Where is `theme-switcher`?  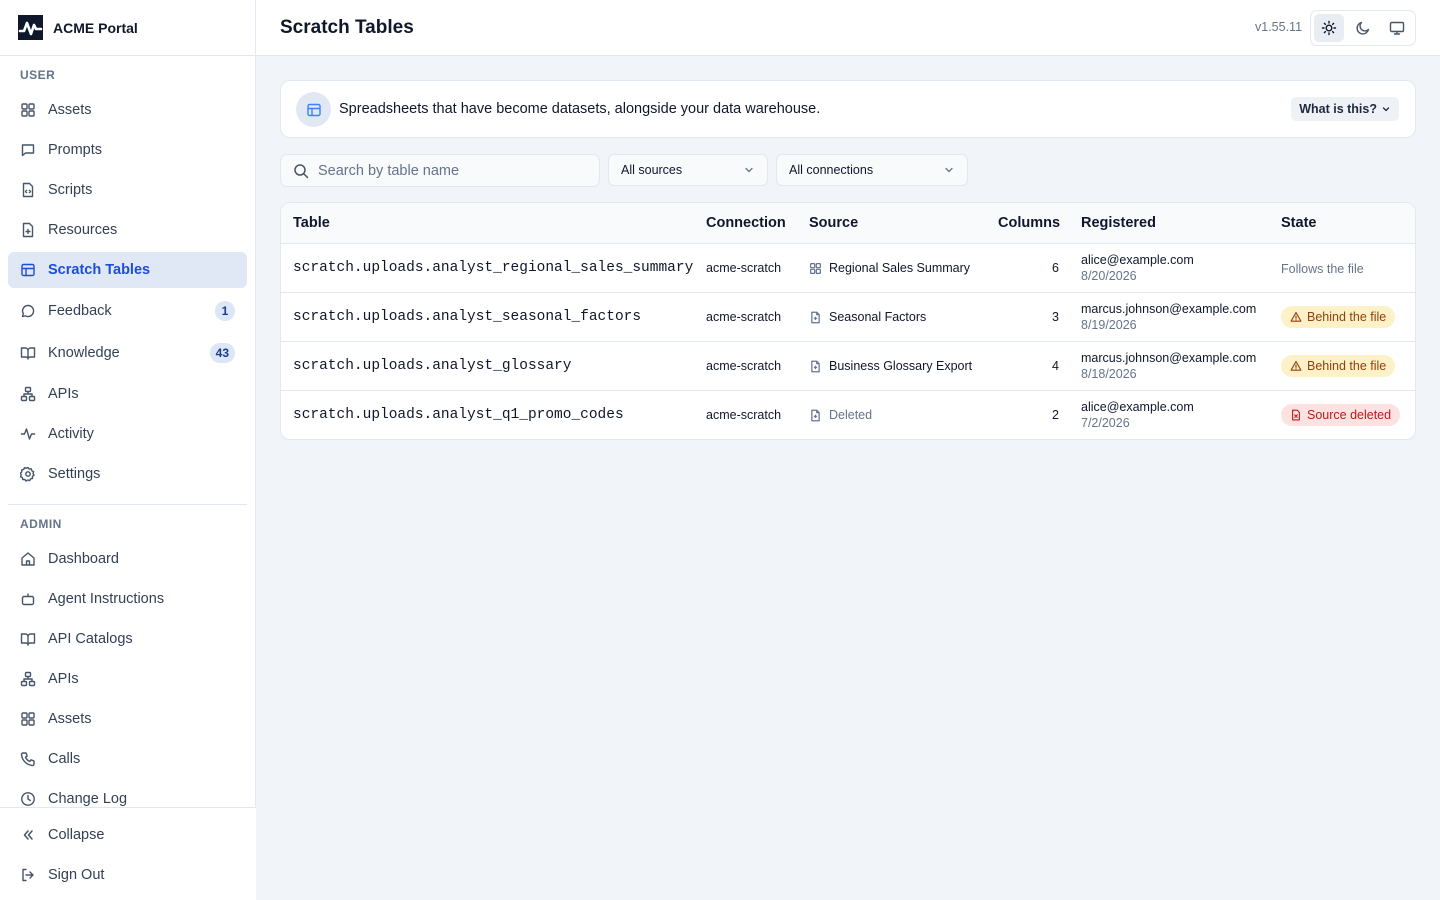 theme-switcher is located at coordinates (1363, 28).